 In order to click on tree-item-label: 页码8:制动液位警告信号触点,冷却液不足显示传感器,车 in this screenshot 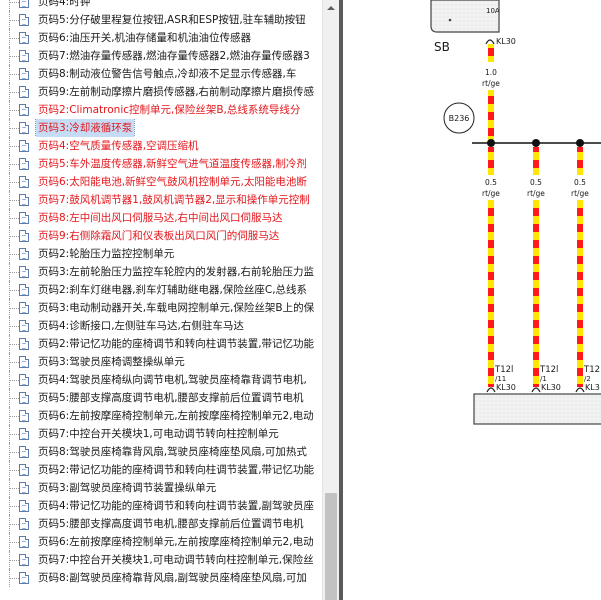, I will do `click(167, 74)`.